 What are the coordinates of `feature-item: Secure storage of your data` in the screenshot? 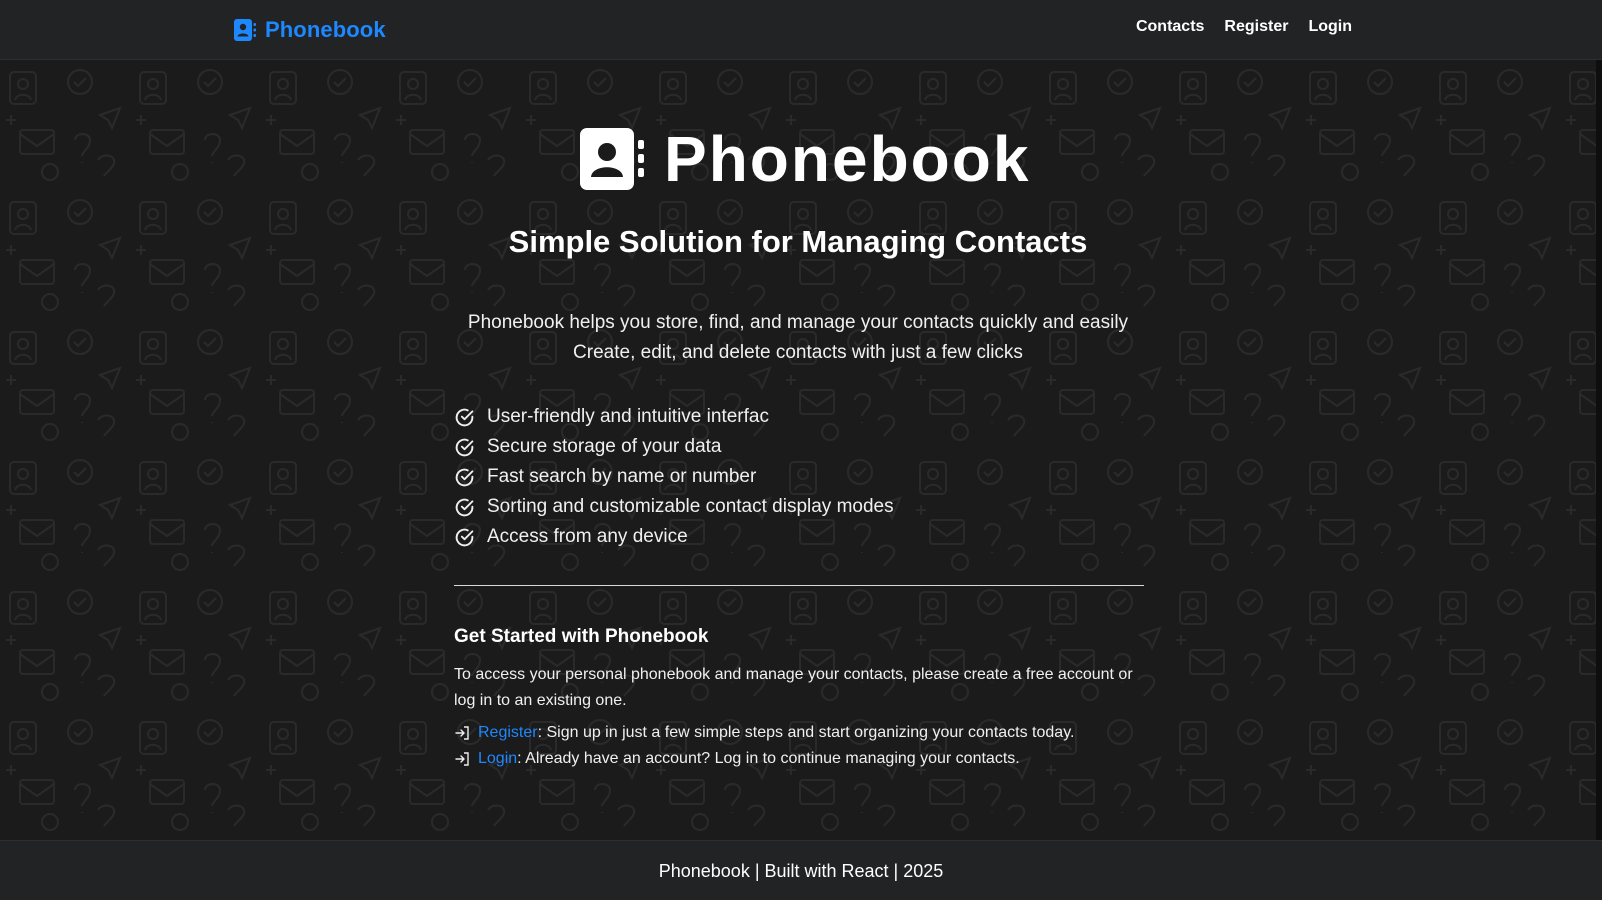 It's located at (674, 447).